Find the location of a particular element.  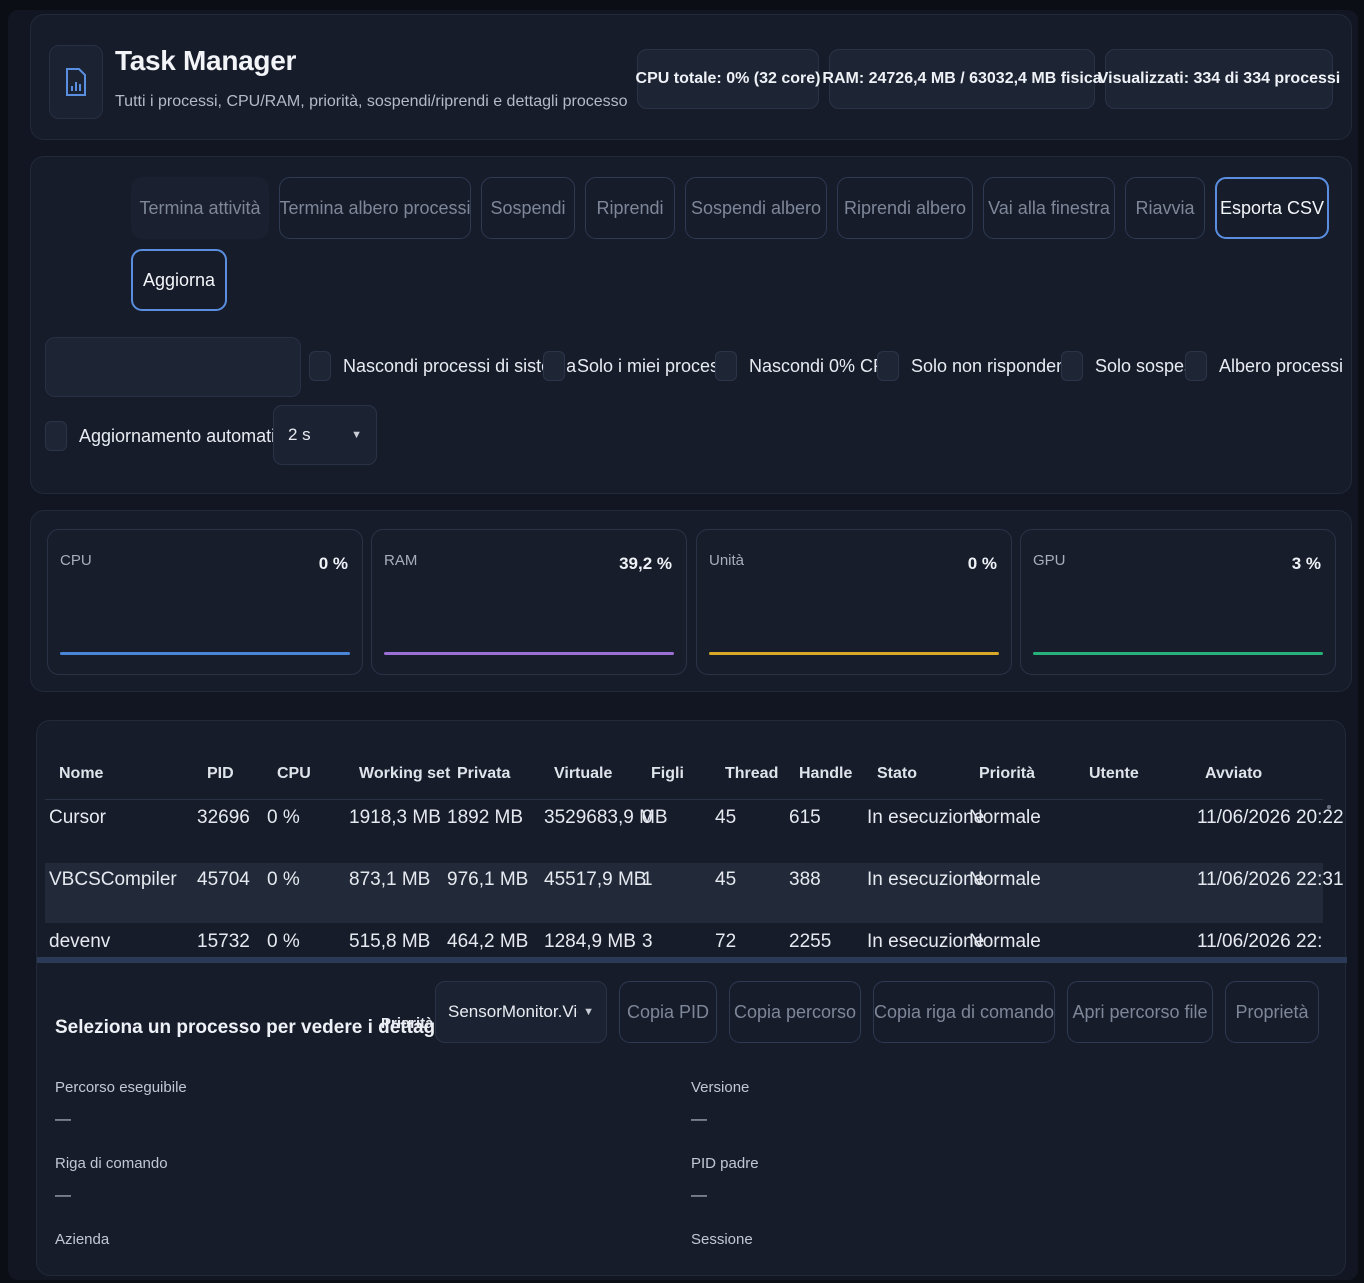

goto-window-button: Vai alla finestra is located at coordinates (1049, 208).